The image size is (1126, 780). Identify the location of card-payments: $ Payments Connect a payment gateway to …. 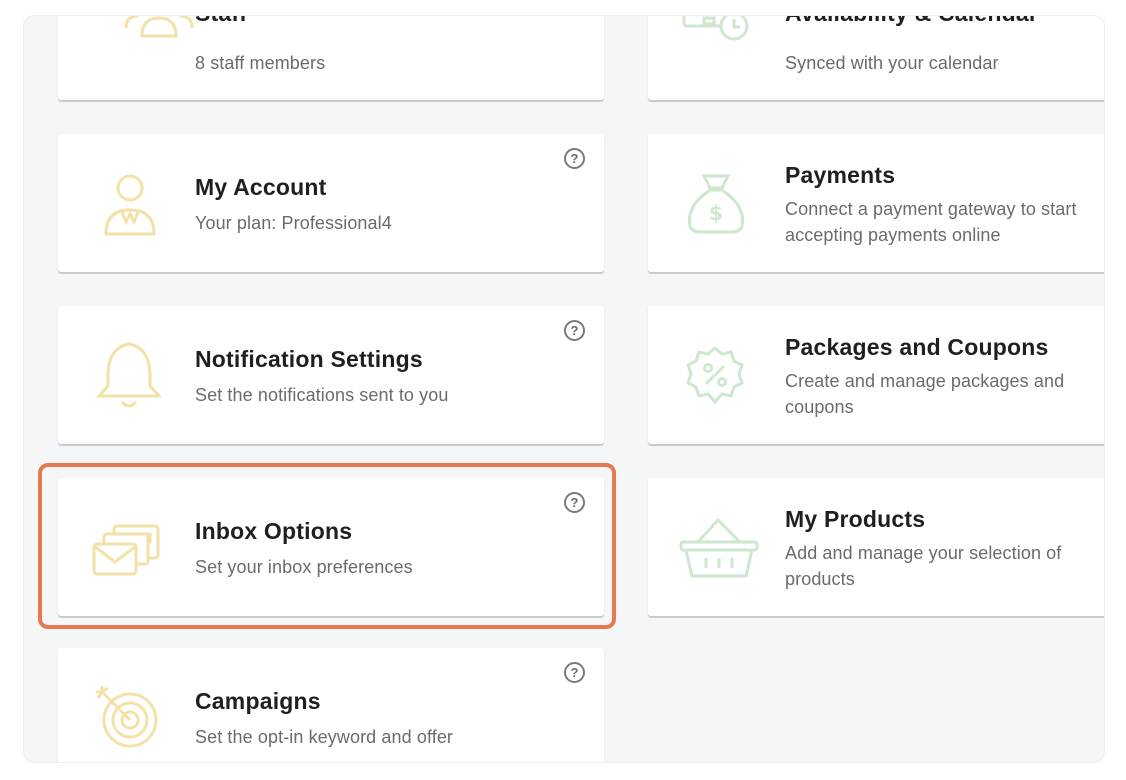
(876, 203).